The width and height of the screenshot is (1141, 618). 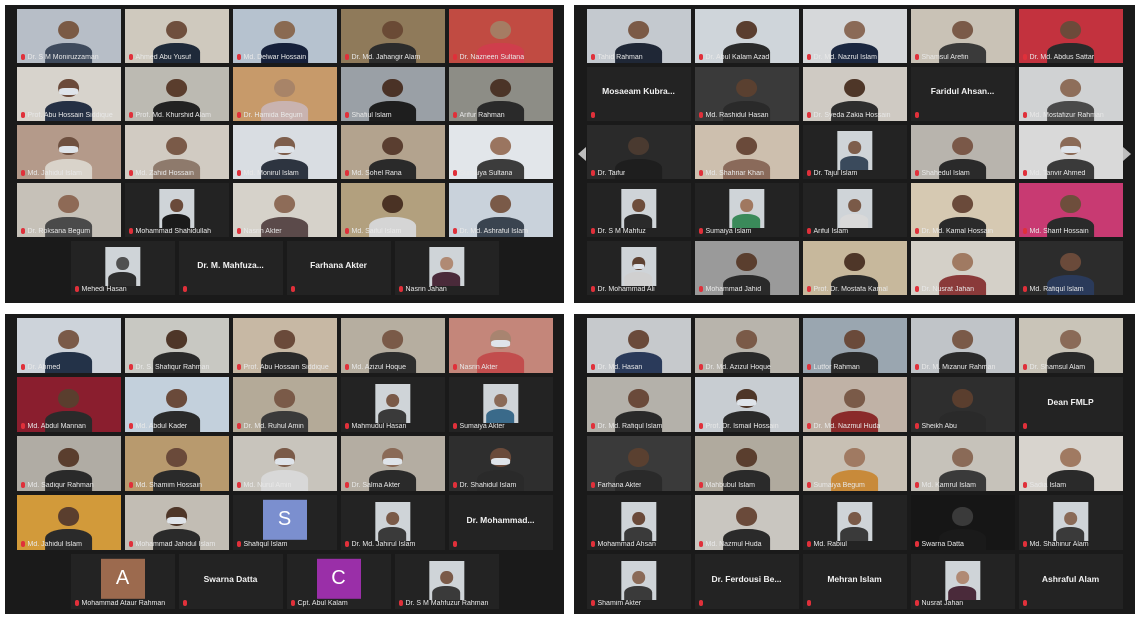 What do you see at coordinates (638, 210) in the screenshot?
I see `participant-video-tile: Dr. S M Mahfuz` at bounding box center [638, 210].